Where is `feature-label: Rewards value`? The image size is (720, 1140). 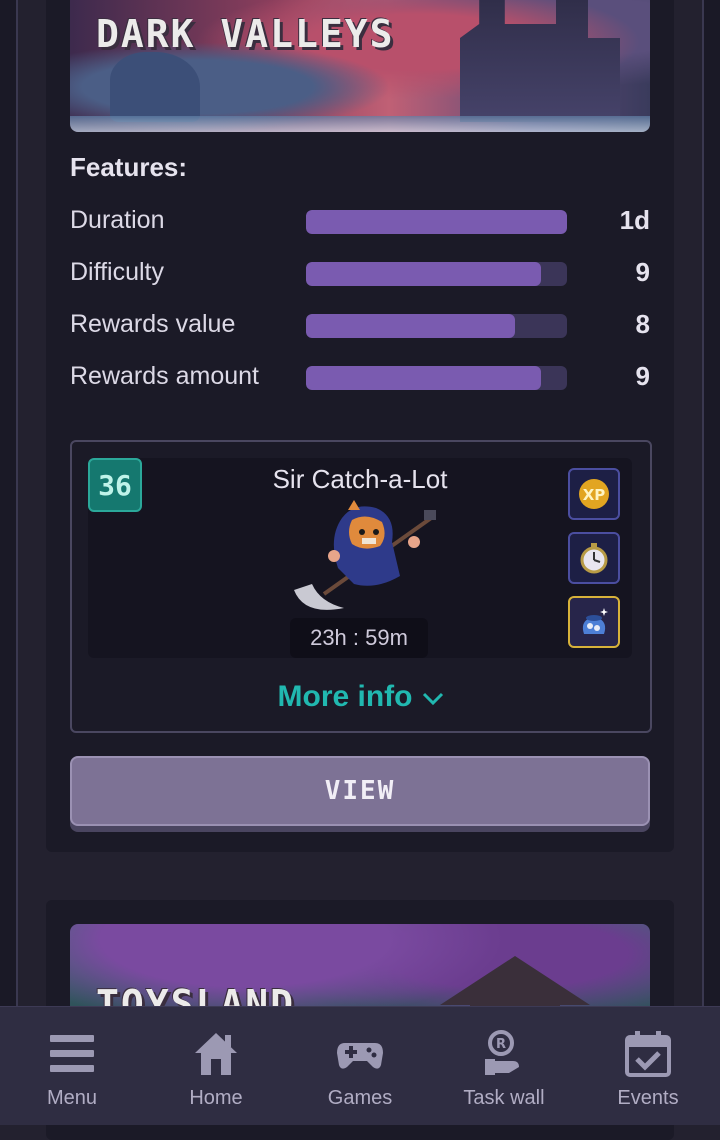
feature-label: Rewards value is located at coordinates (153, 324).